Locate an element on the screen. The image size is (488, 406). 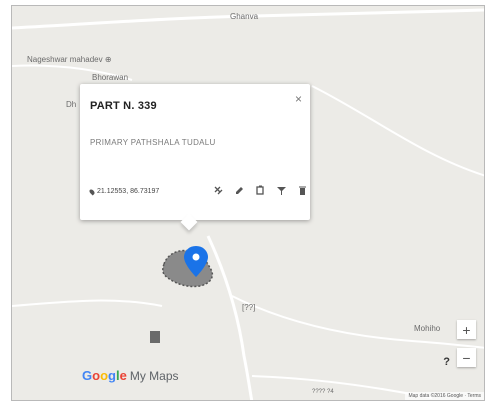
map-attribution: Map data ©2016 Google · Terms is located at coordinates (444, 396).